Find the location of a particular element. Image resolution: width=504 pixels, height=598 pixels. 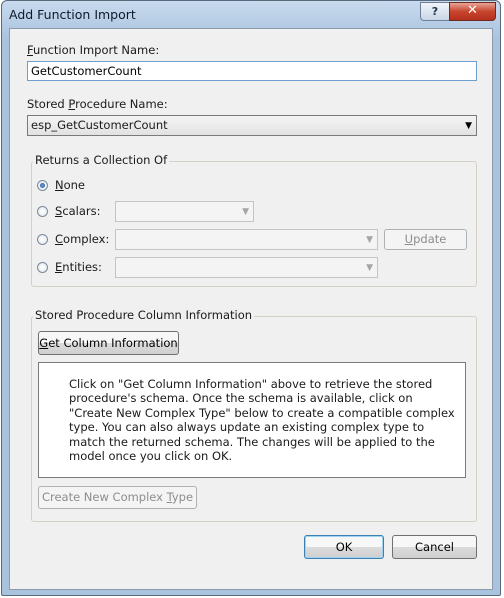

radio-complex-label: Complex: is located at coordinates (82, 239).